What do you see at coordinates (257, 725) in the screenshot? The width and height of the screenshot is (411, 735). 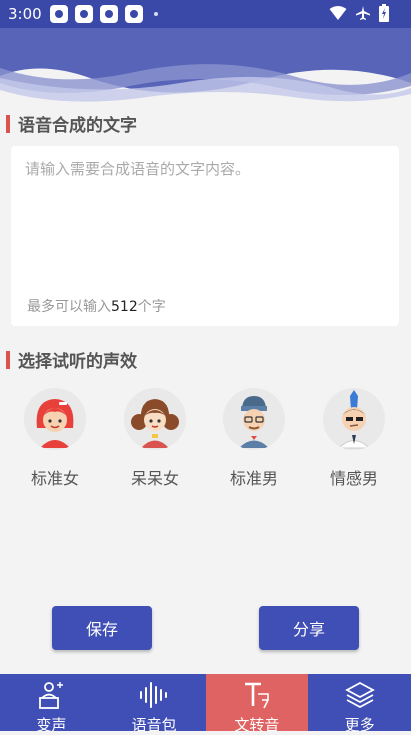 I see `nav-label: 文转音` at bounding box center [257, 725].